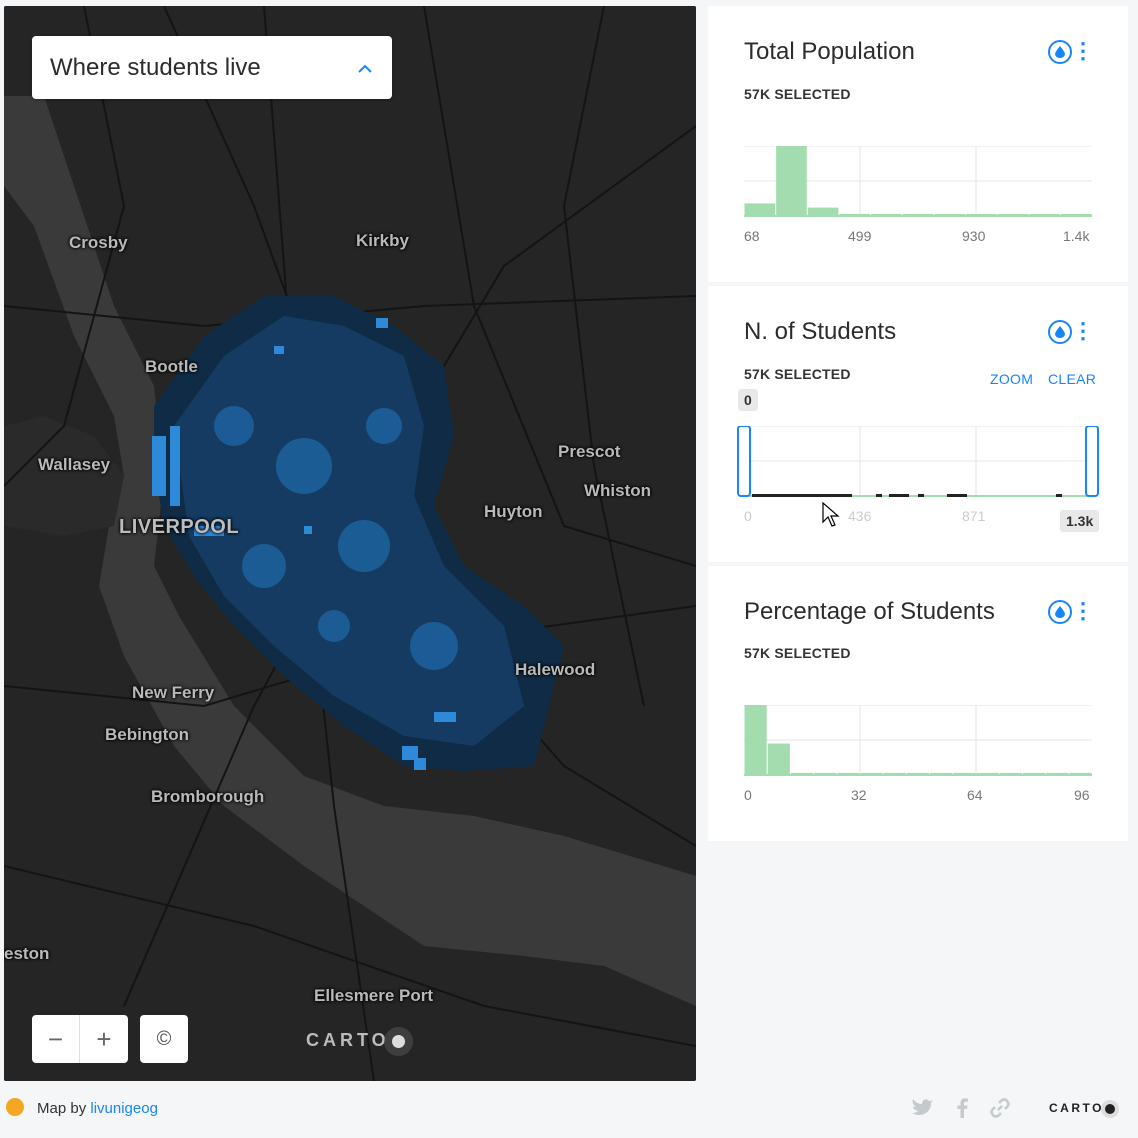 The height and width of the screenshot is (1138, 1138). What do you see at coordinates (860, 236) in the screenshot?
I see `axis-tick: 499` at bounding box center [860, 236].